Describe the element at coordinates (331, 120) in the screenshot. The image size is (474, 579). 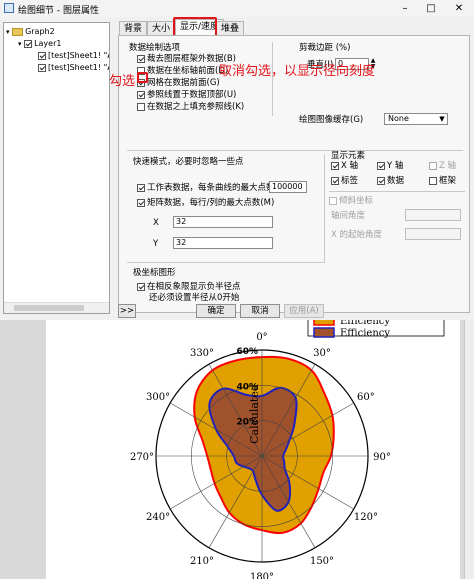
I see `cache-label: 绘图图像缓存(G)` at that location.